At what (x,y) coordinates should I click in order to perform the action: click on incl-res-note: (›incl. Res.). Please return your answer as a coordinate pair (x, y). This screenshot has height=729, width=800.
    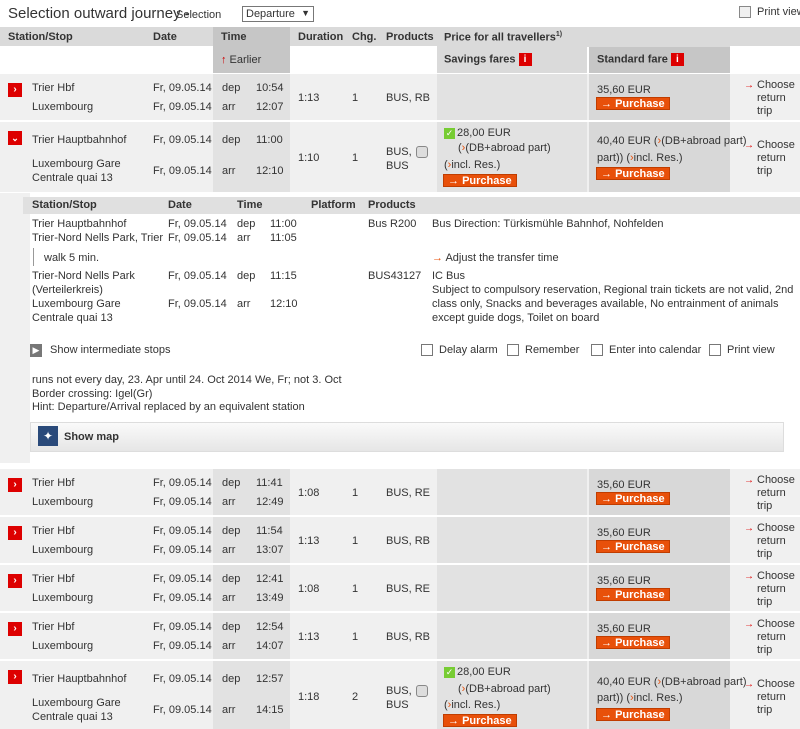
    Looking at the image, I should click on (472, 165).